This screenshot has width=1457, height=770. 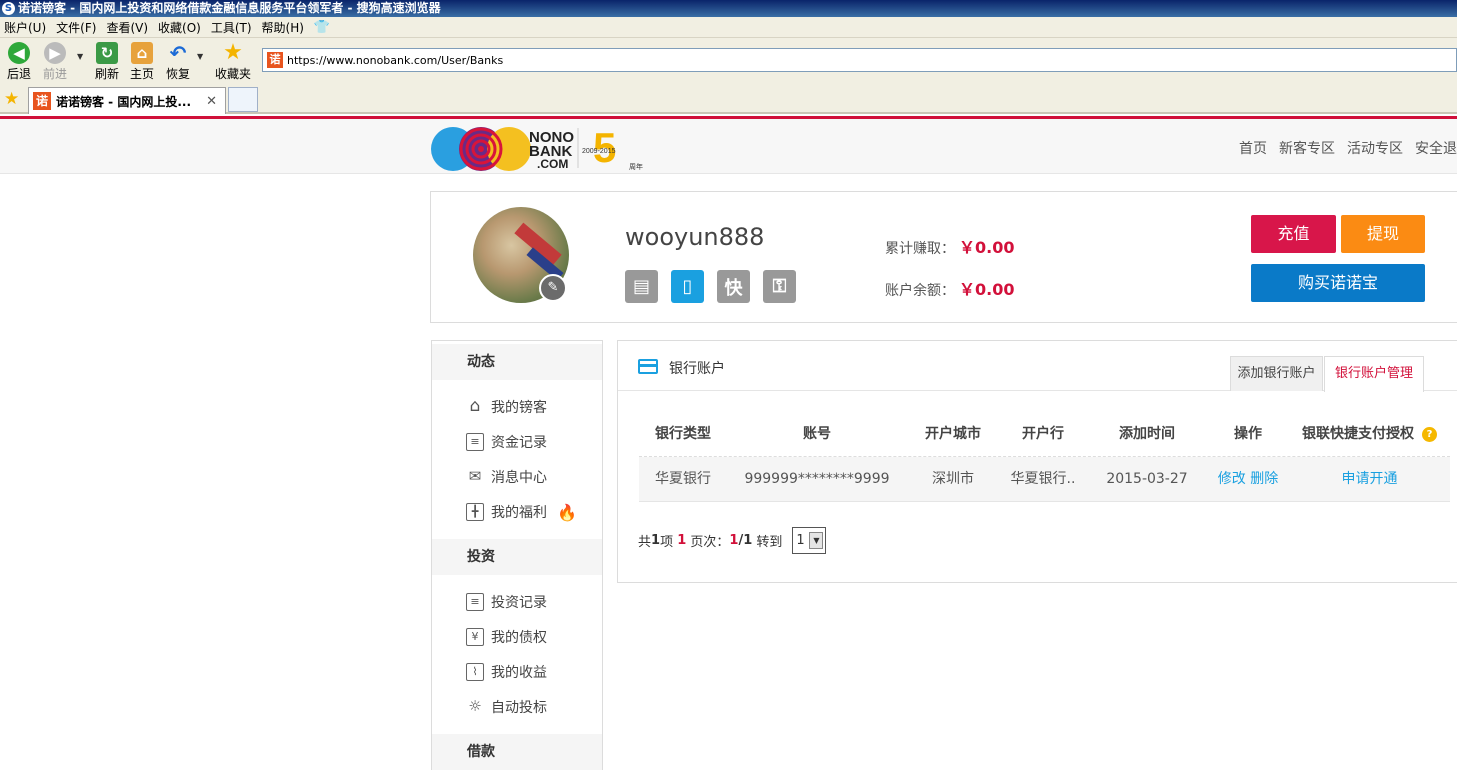 I want to click on earned-label: 累计赚取：, so click(x=920, y=249).